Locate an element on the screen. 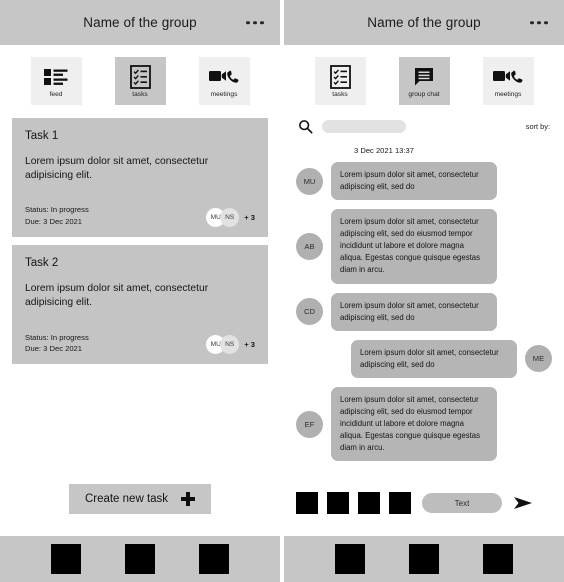  chat-bubble-icon is located at coordinates (424, 76).